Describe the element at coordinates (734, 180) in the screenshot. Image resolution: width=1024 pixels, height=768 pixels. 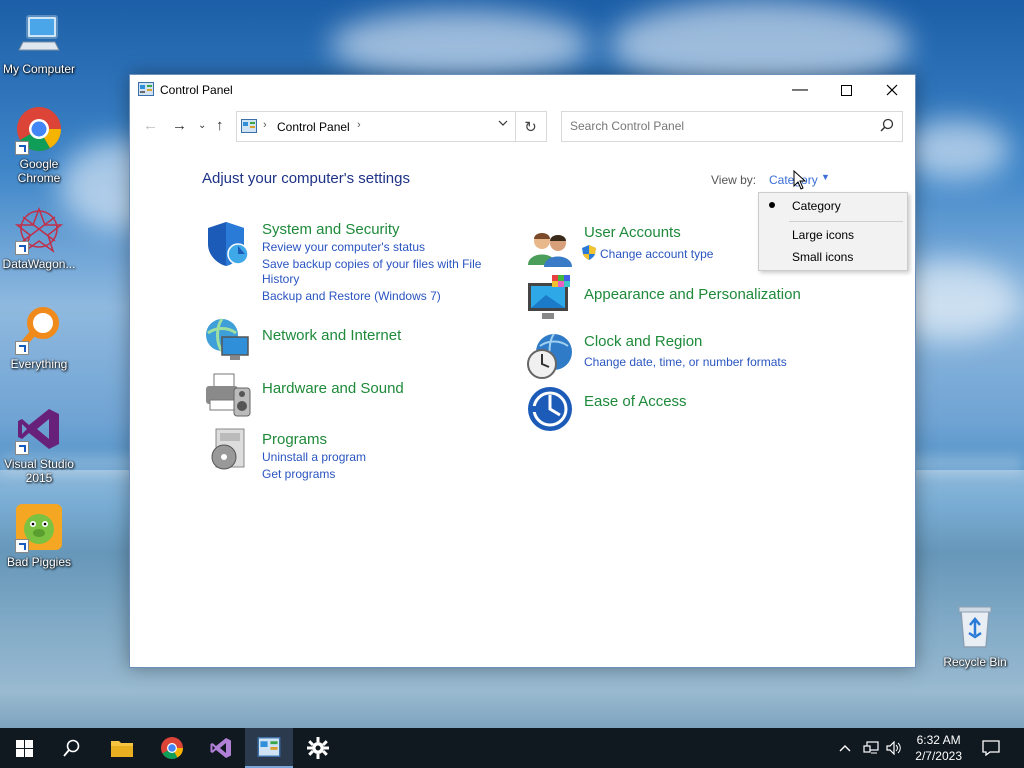
I see `view-by-label: View by:` at that location.